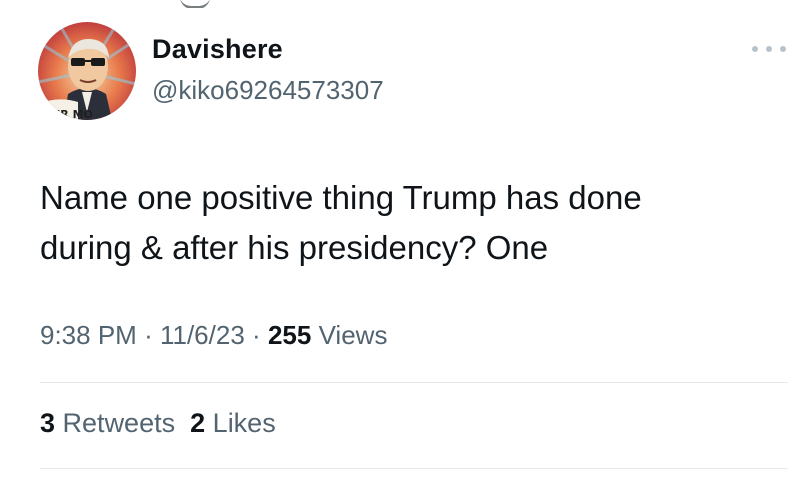 This screenshot has height=485, width=804. Describe the element at coordinates (202, 335) in the screenshot. I see `tweet-date: 11/6/23` at that location.